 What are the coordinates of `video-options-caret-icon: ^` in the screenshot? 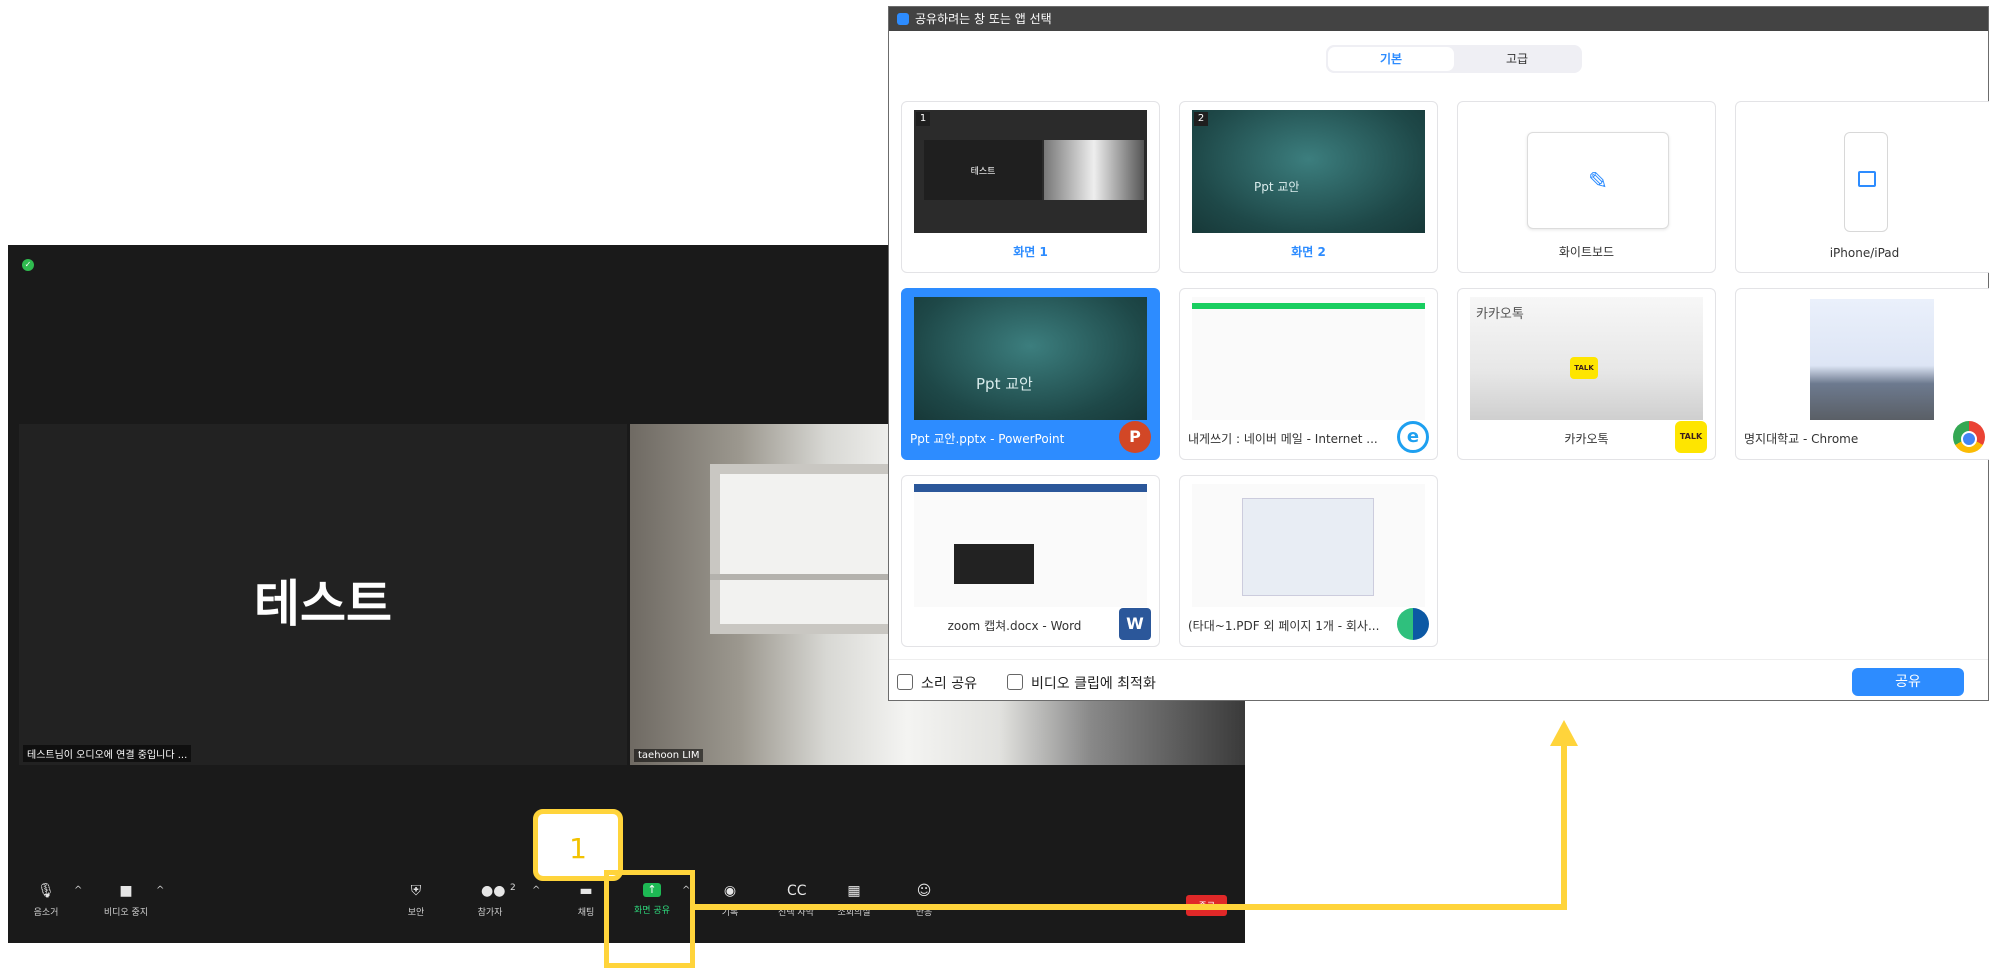 It's located at (160, 890).